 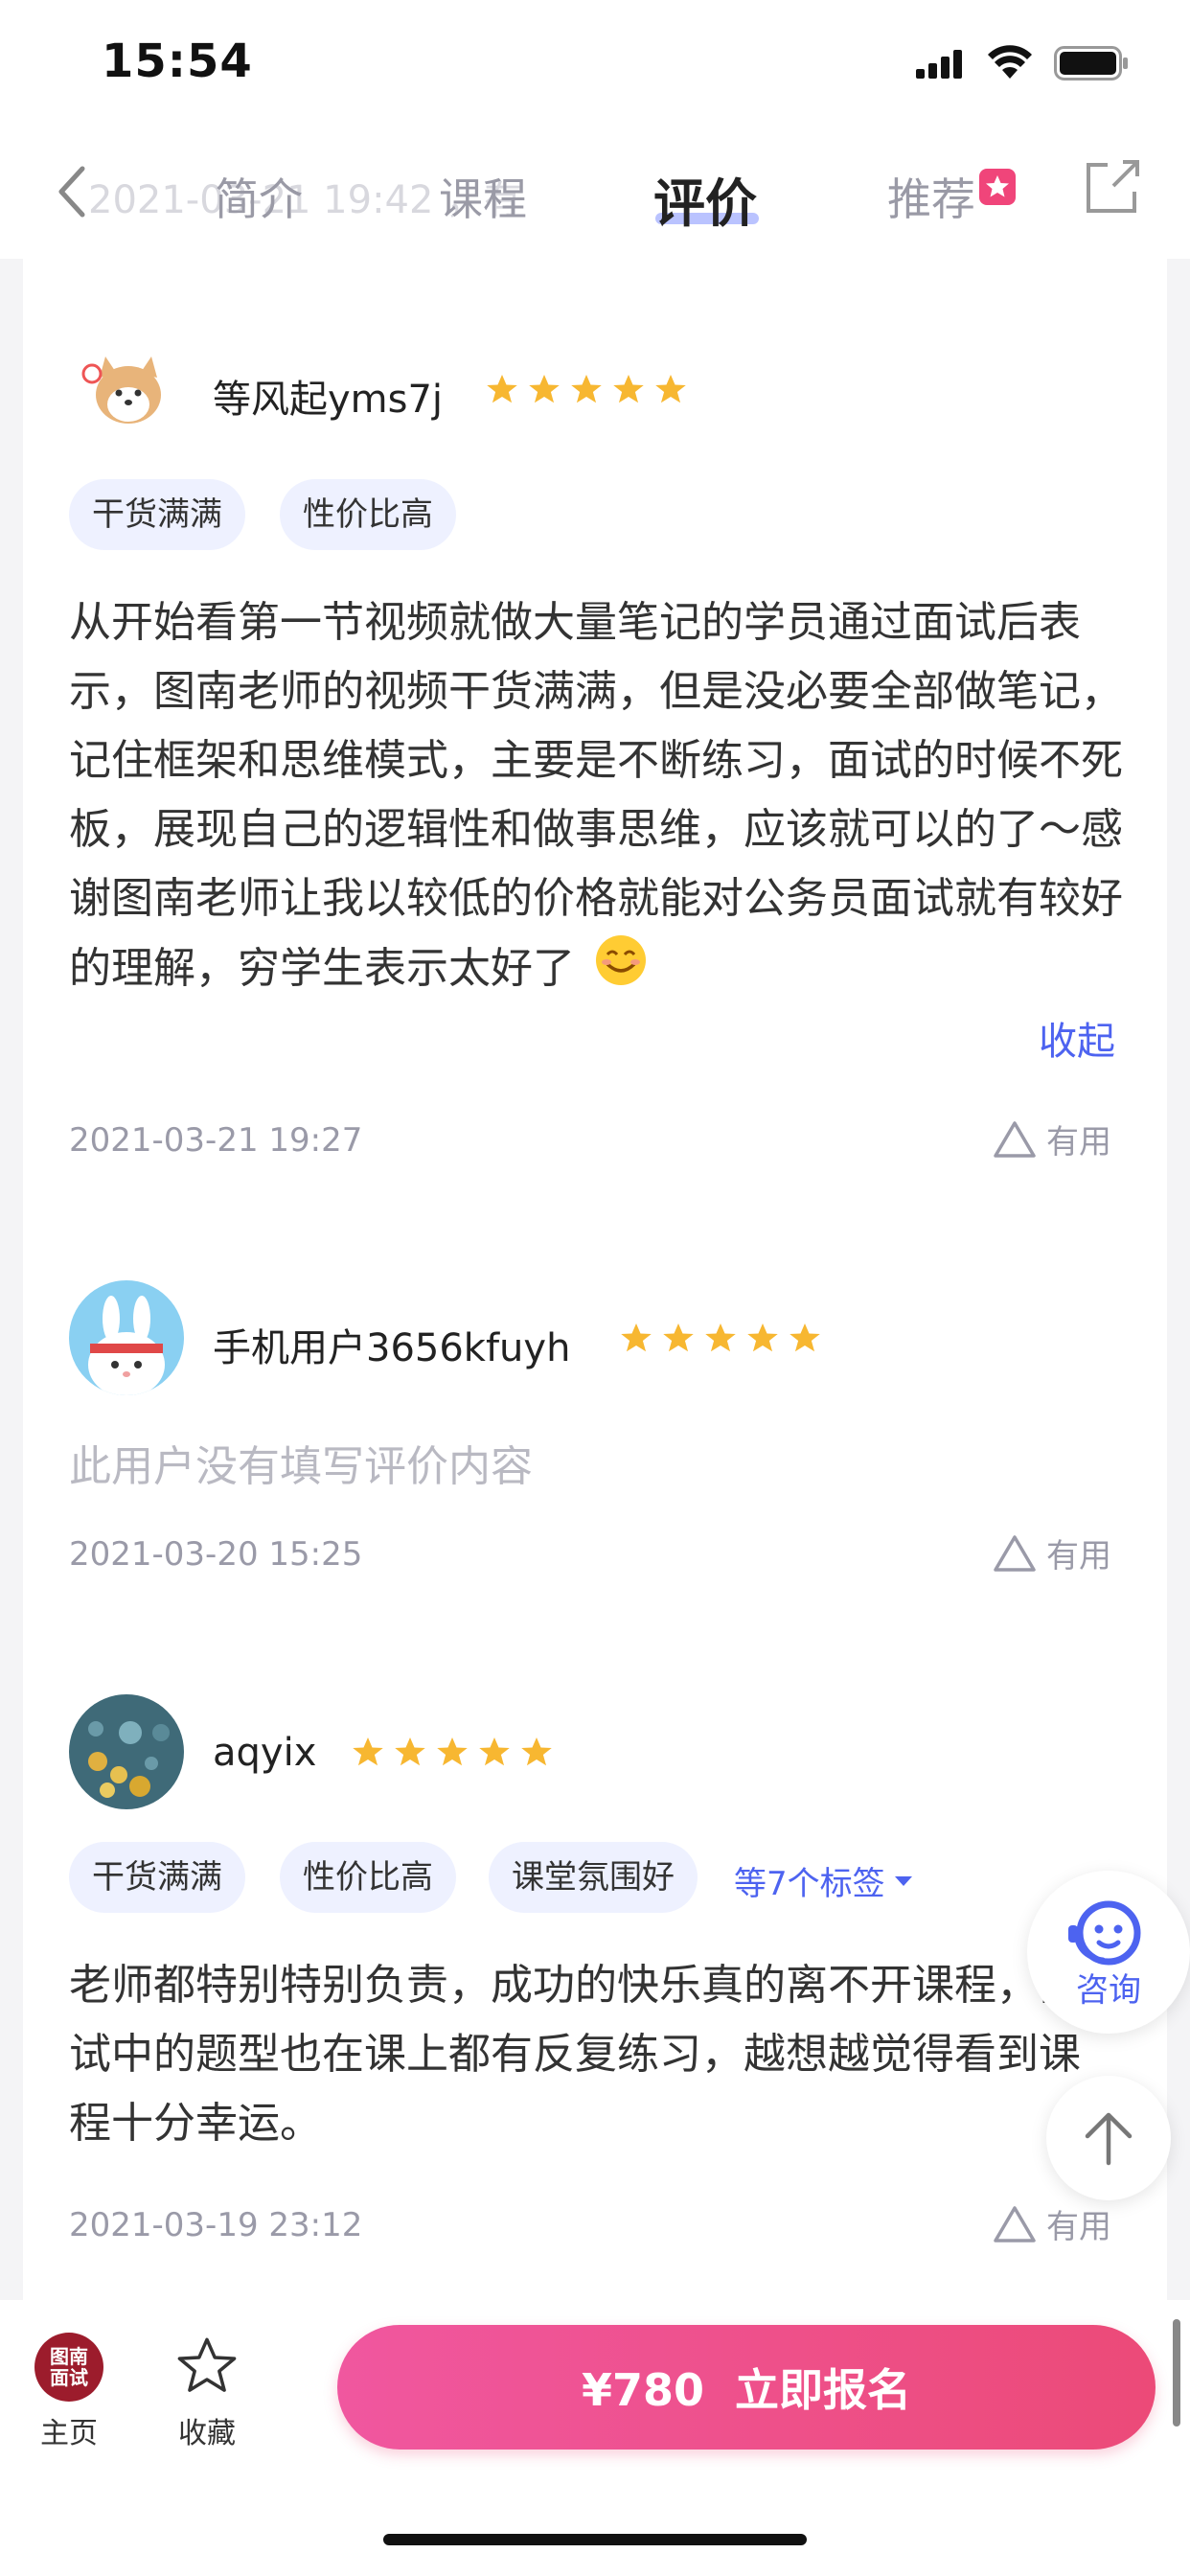 What do you see at coordinates (903, 1880) in the screenshot?
I see `caret-down-icon` at bounding box center [903, 1880].